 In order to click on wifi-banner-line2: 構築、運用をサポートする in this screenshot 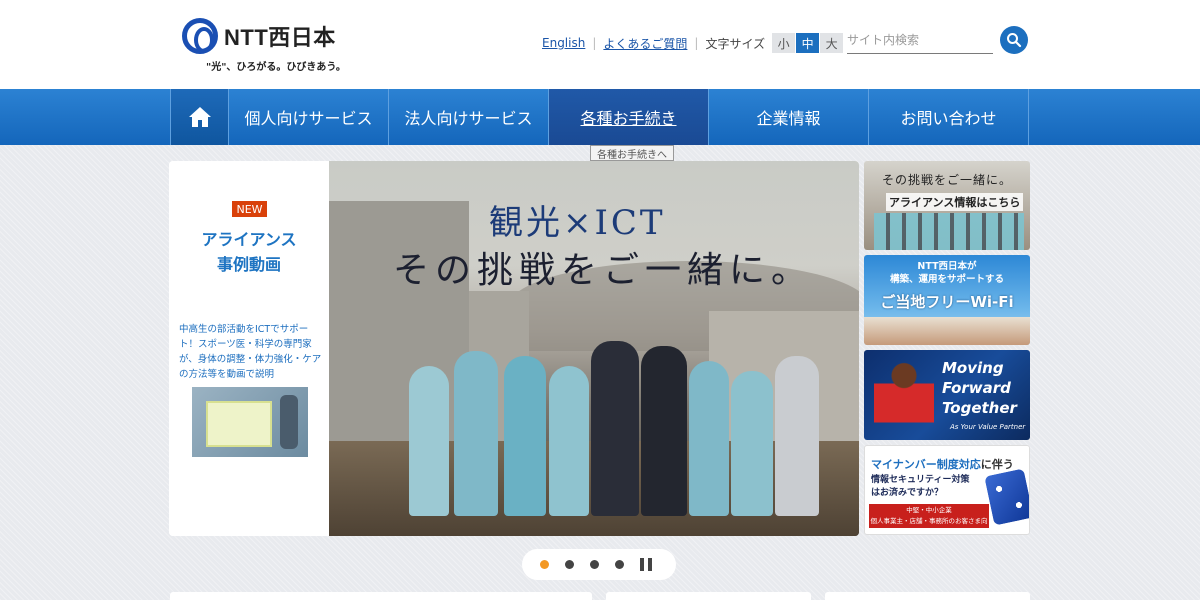, I will do `click(946, 279)`.